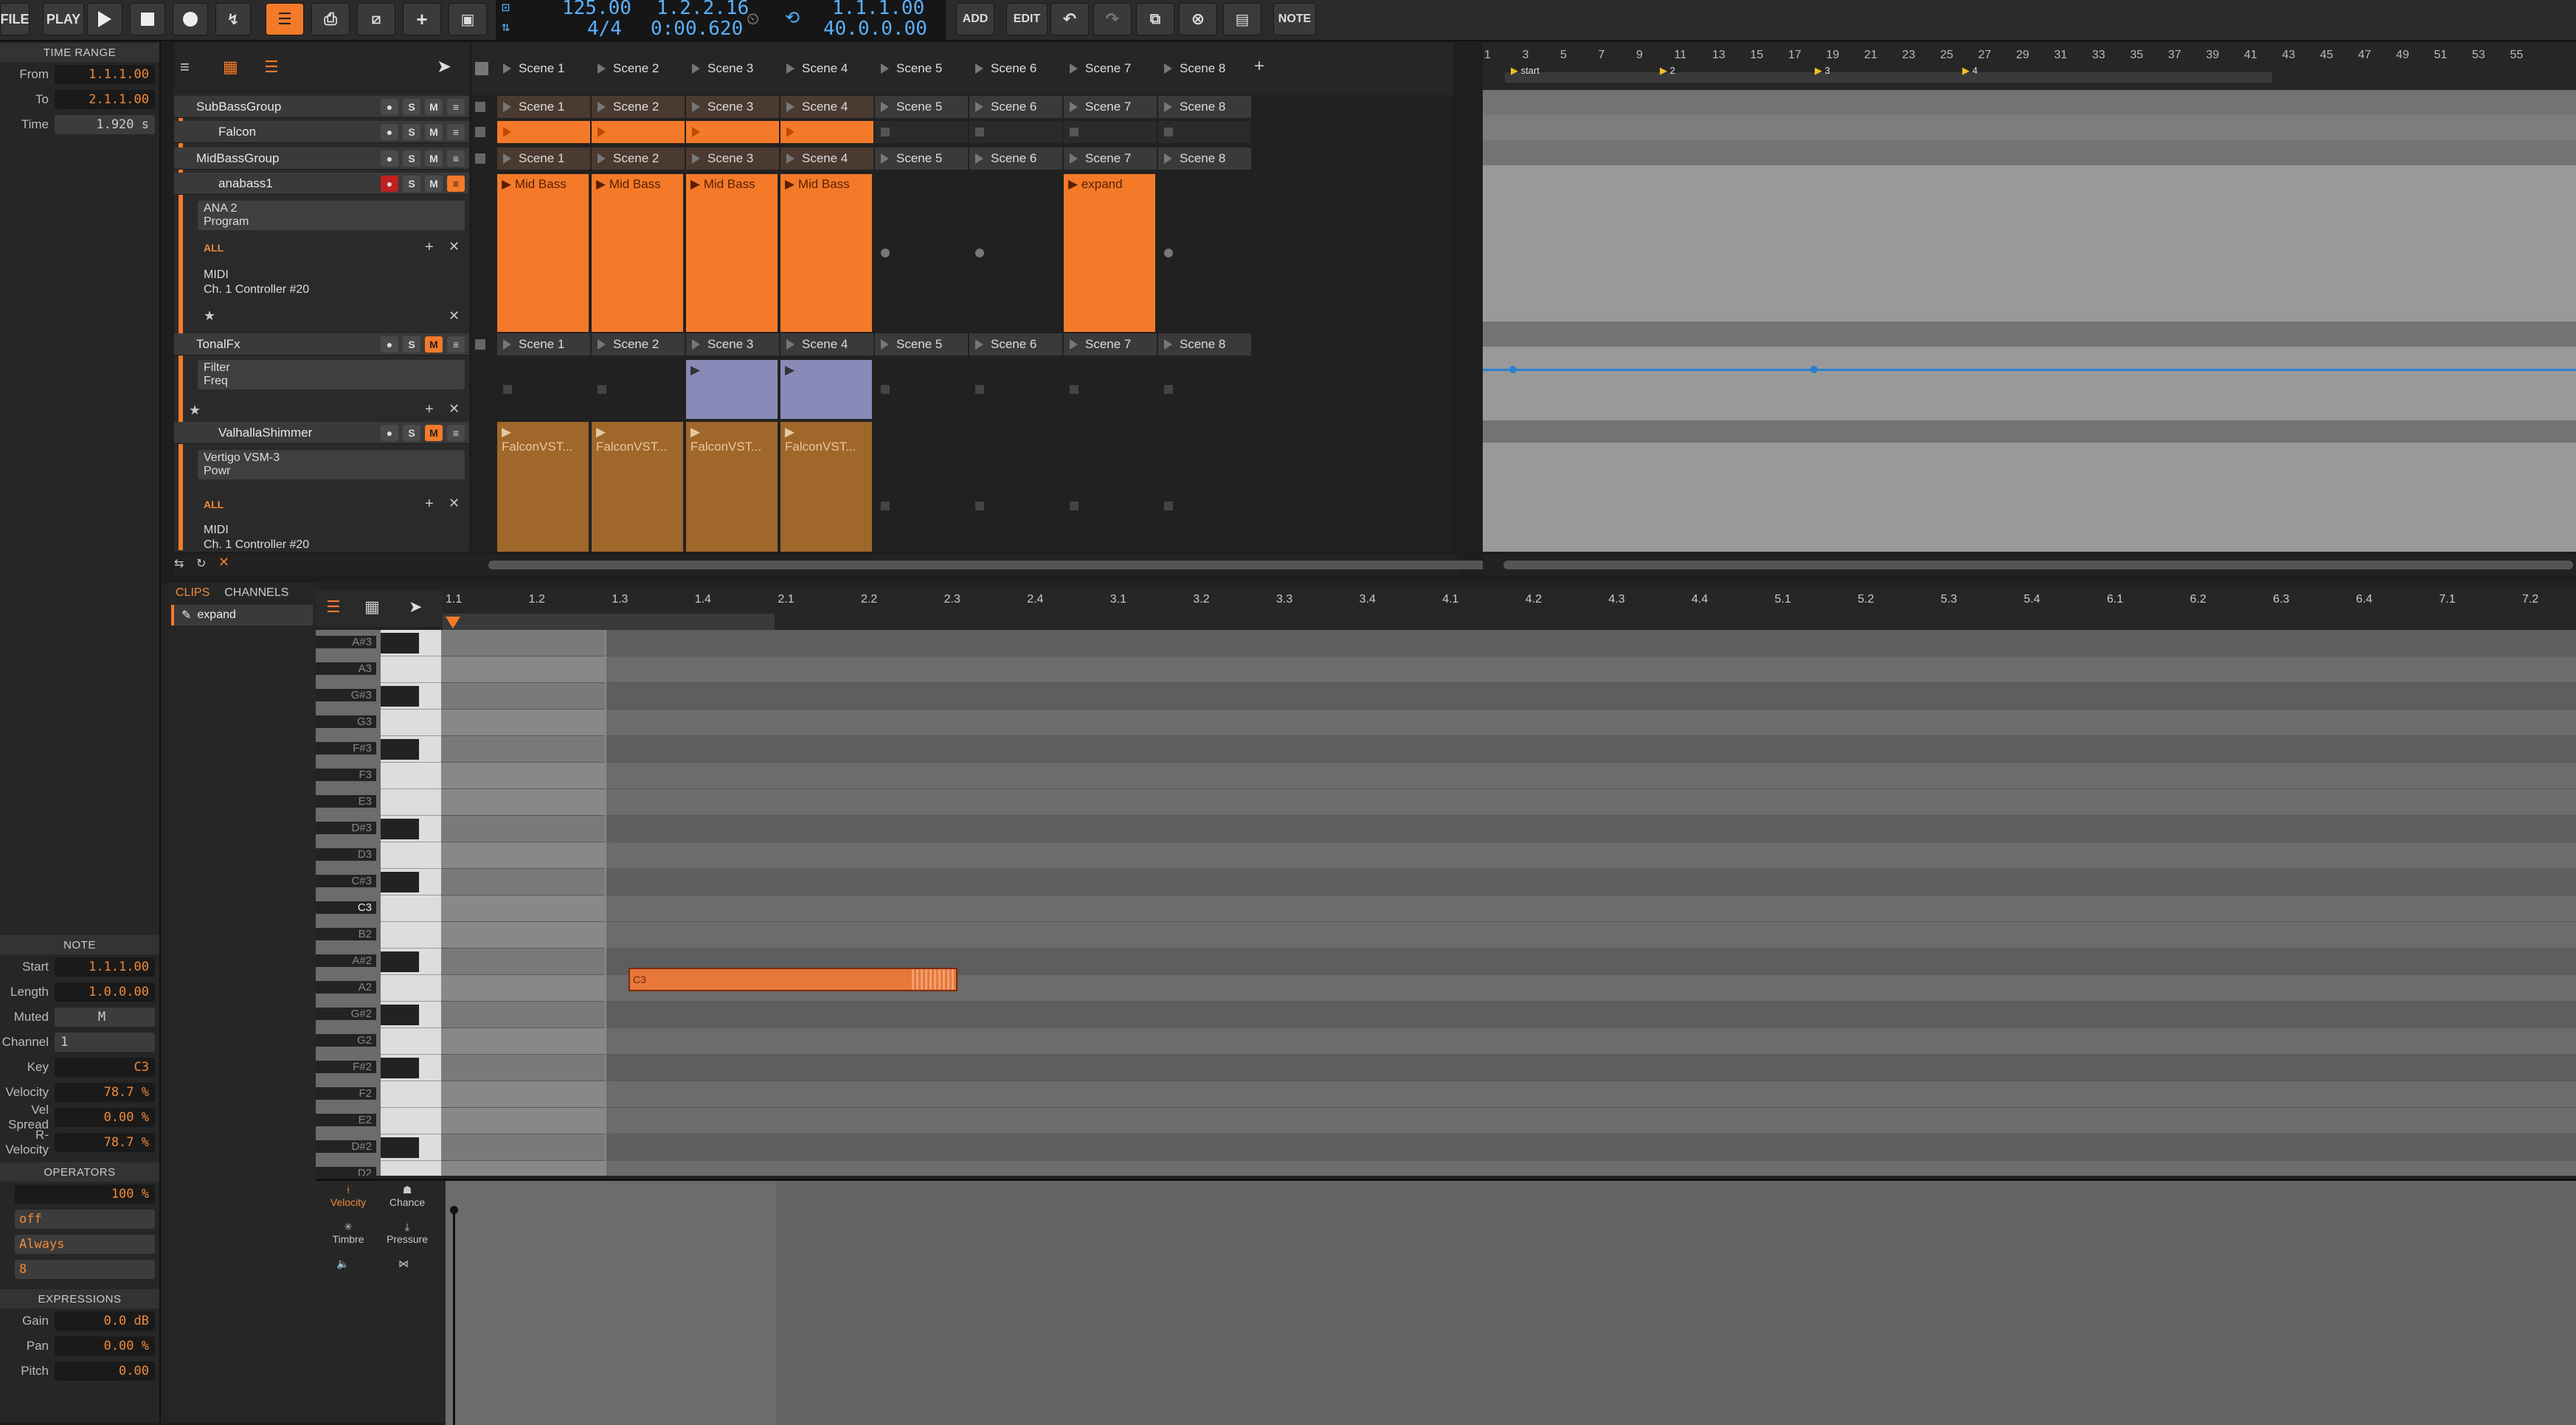 The height and width of the screenshot is (1425, 2576). I want to click on metronome-icon: ⏲, so click(753, 19).